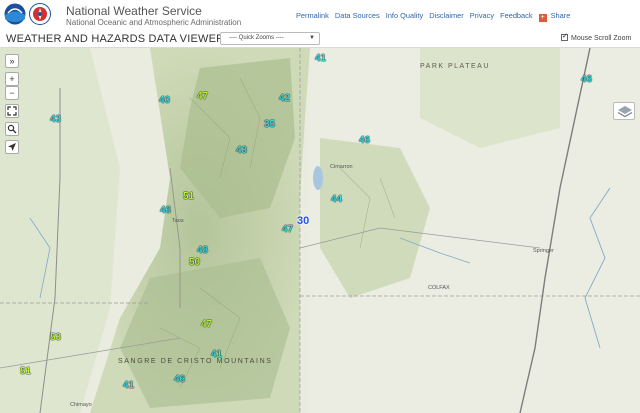 The image size is (640, 413). I want to click on fullscreen-icon, so click(12, 111).